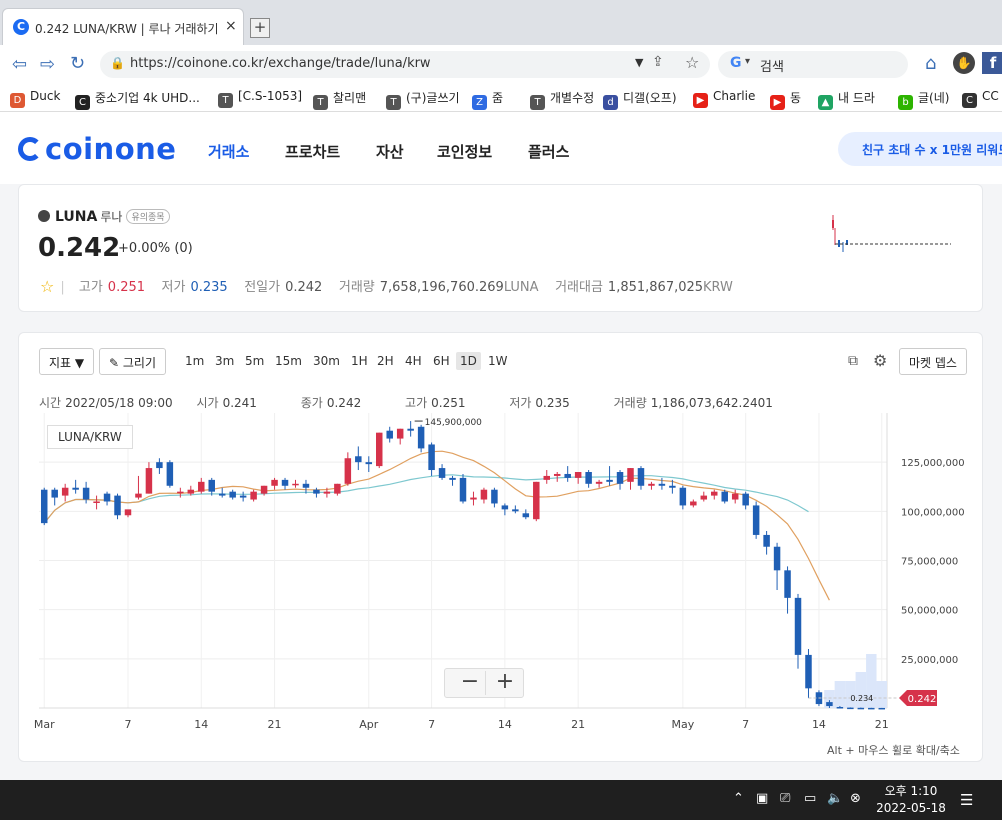 This screenshot has width=1002, height=820. I want to click on indicator-button: 지표 ▼, so click(67, 361).